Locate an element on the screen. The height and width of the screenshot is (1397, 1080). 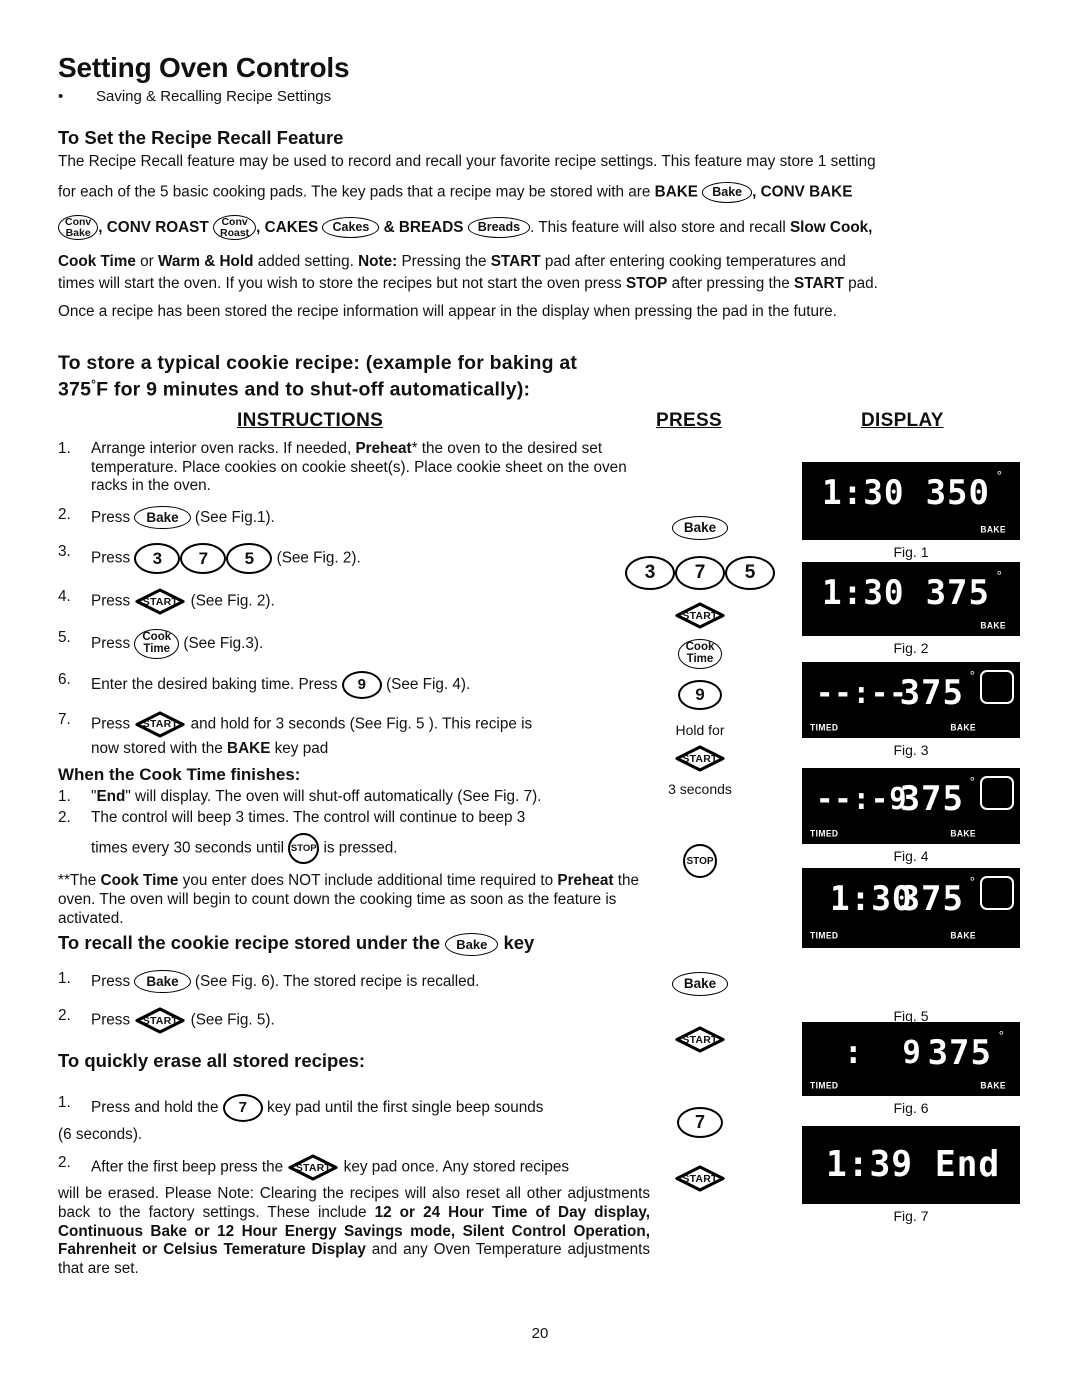
lcd-panel: : 9 375 ° TIMED BAKE is located at coordinates (911, 1059).